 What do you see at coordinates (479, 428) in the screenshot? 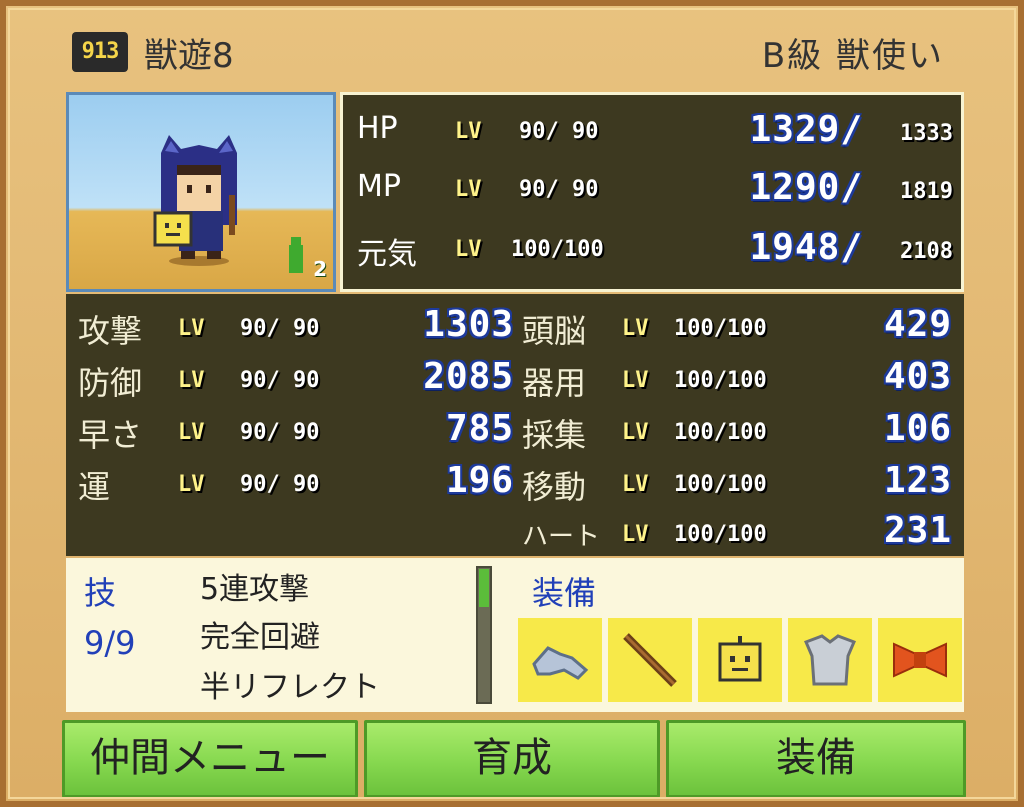
I see `stat-value: 785` at bounding box center [479, 428].